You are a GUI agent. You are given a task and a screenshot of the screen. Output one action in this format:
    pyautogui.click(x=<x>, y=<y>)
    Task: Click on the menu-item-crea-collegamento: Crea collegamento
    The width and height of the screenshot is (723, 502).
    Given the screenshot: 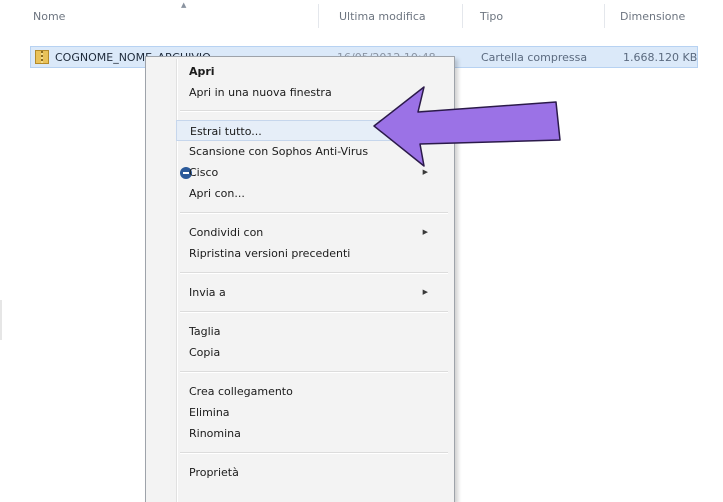 What is the action you would take?
    pyautogui.click(x=313, y=391)
    